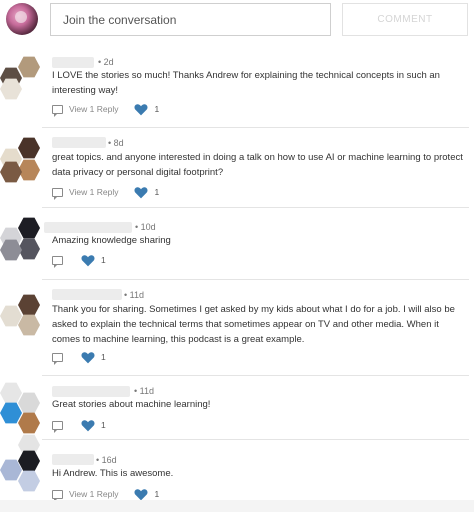 The height and width of the screenshot is (512, 474). I want to click on comment-item: • 10d Amazing knowledge sharing 1, so click(237, 247).